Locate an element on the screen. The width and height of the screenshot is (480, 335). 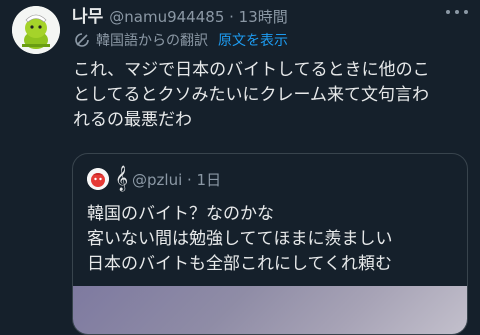
quote-text-line: 客いない間は勉強しててほまに羨ましい is located at coordinates (240, 239).